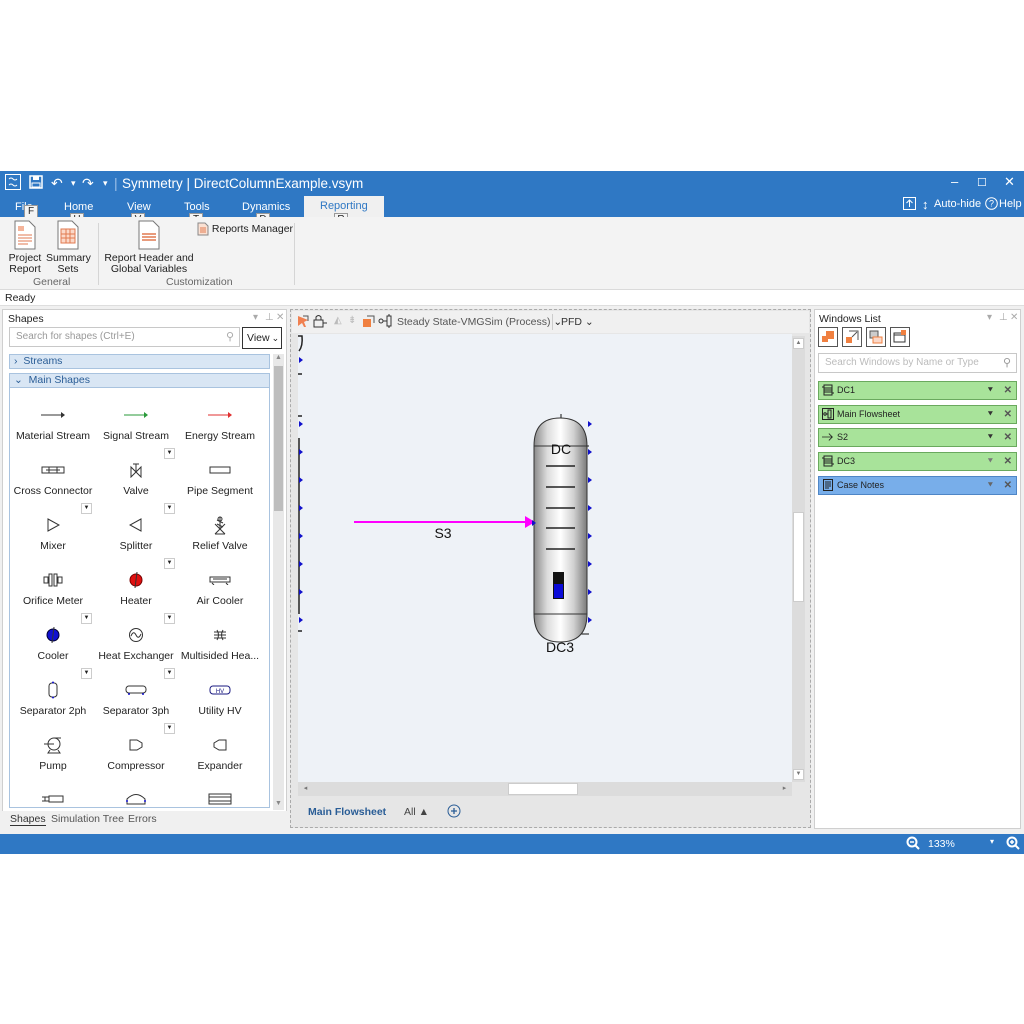  What do you see at coordinates (320, 322) in the screenshot?
I see `lock-icon` at bounding box center [320, 322].